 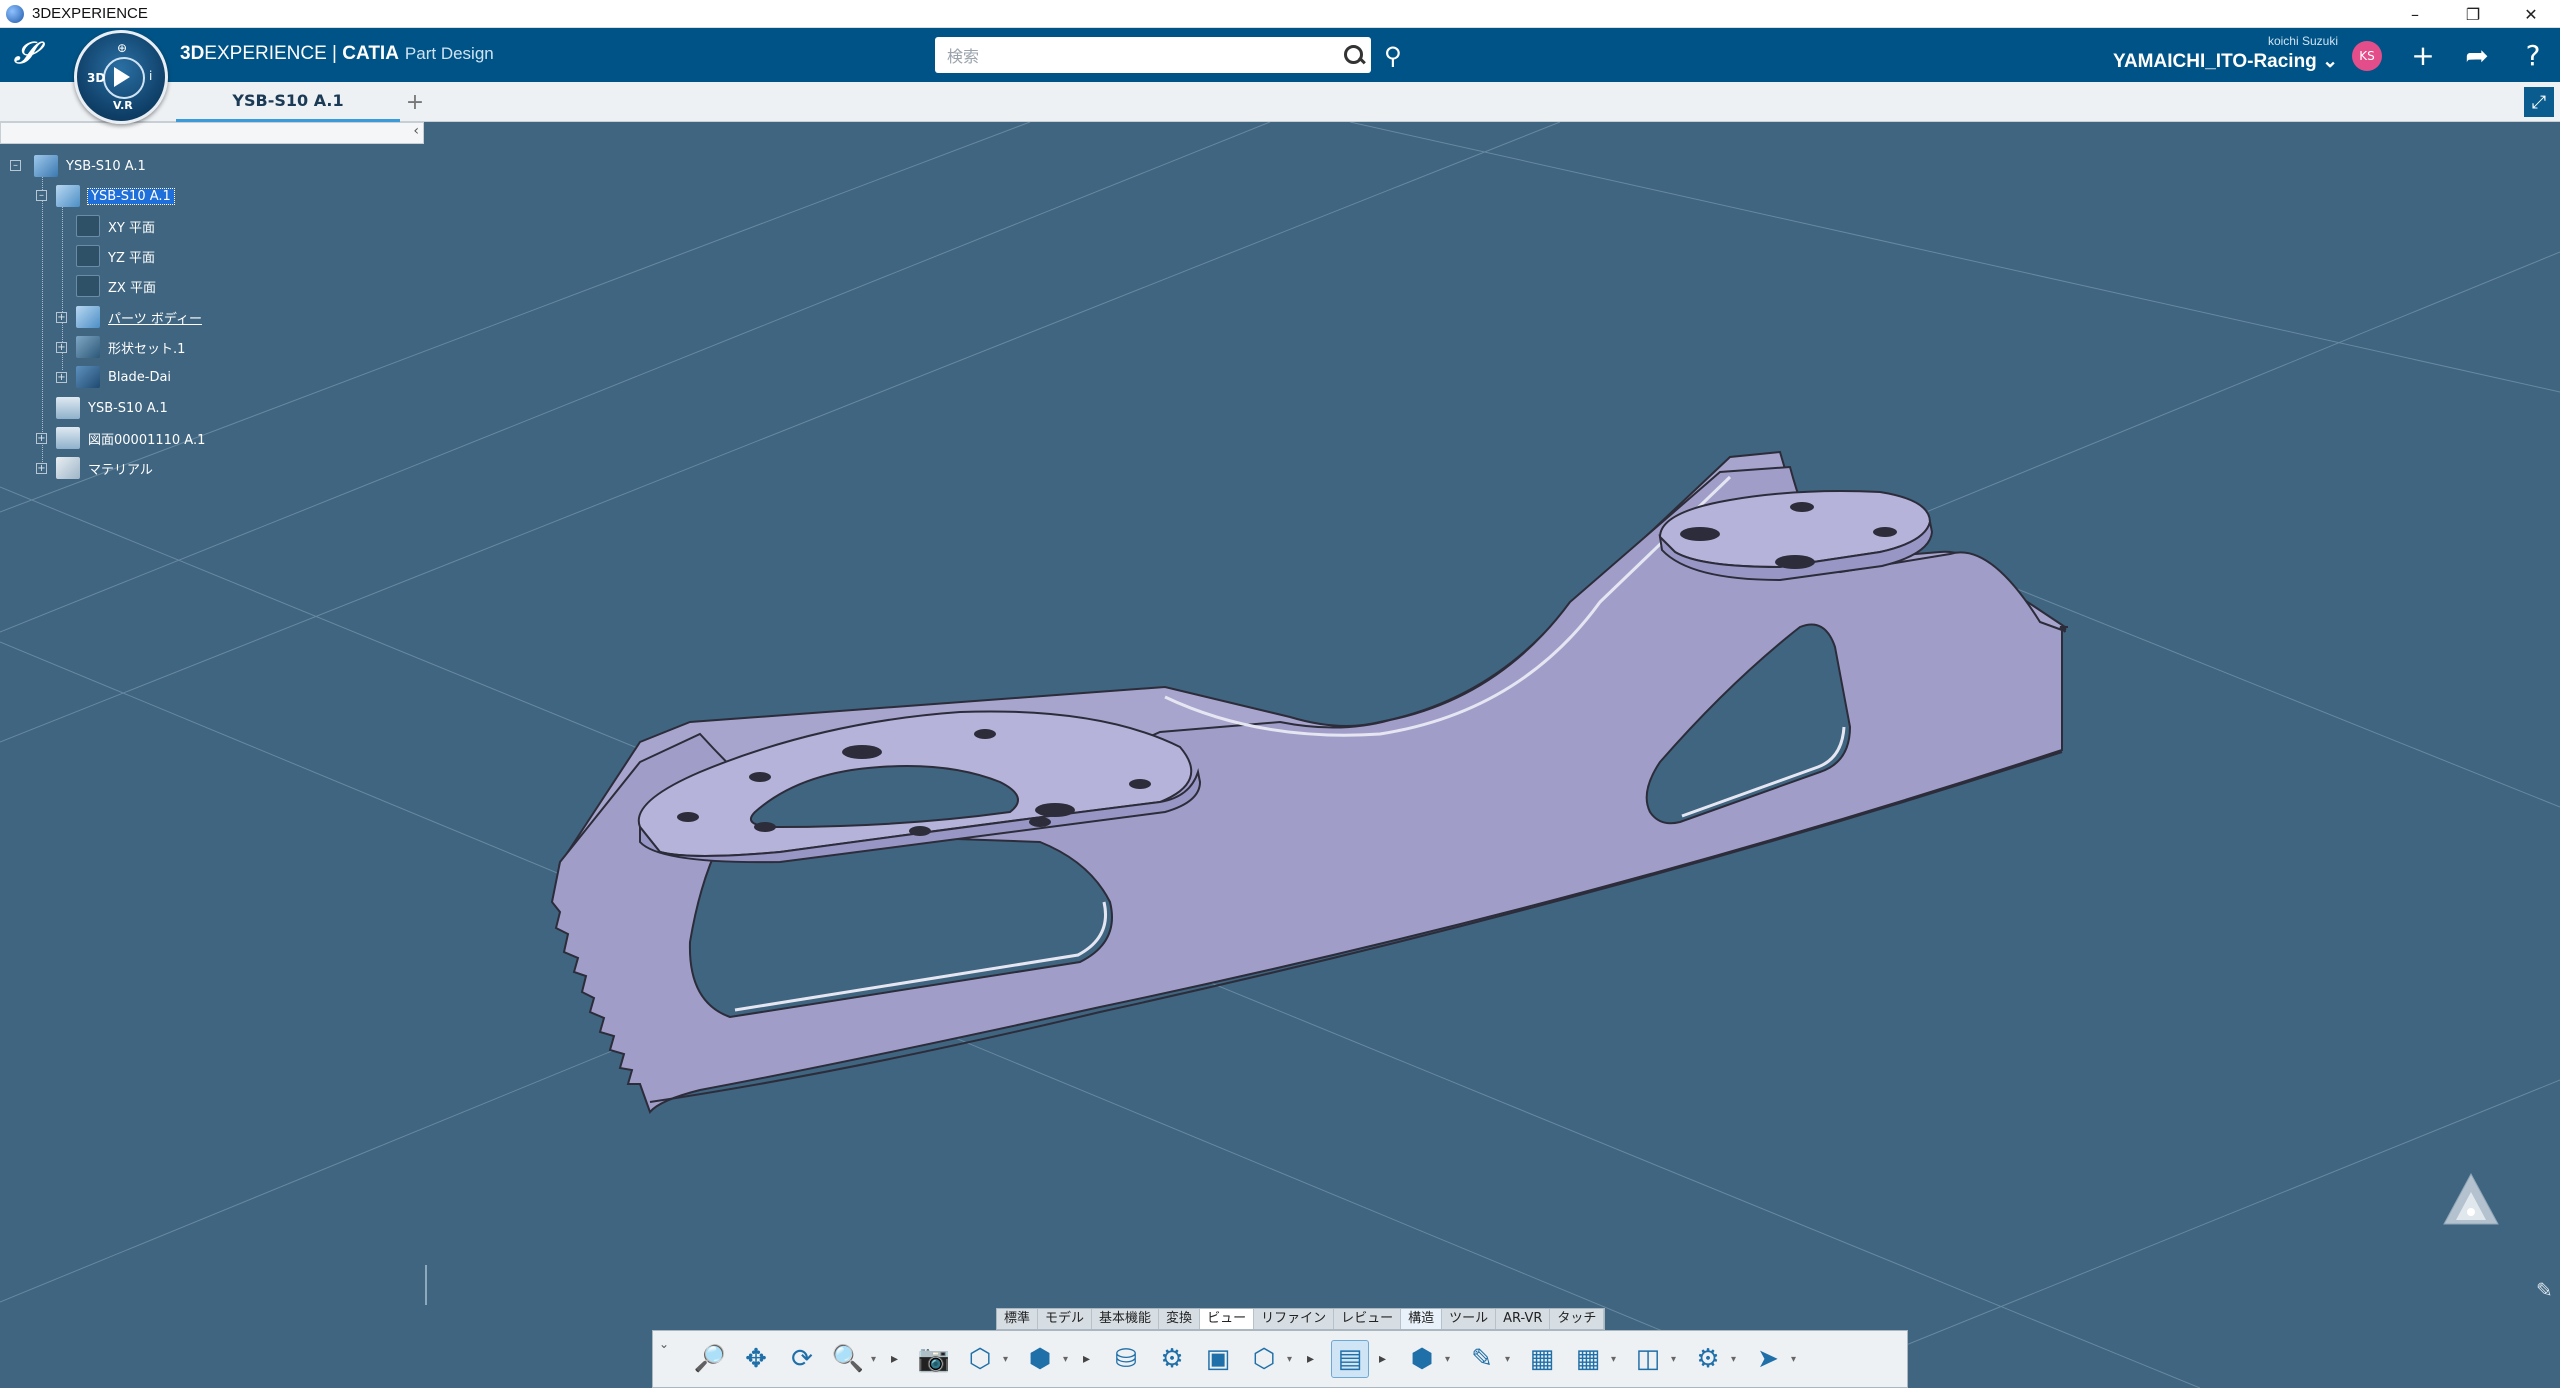 What do you see at coordinates (1264, 1359) in the screenshot?
I see `wireframe-icon: ⬡` at bounding box center [1264, 1359].